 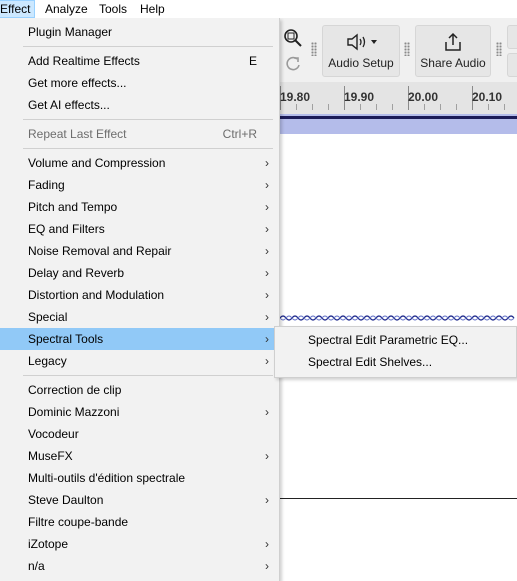 I want to click on waveform, so click(x=397, y=318).